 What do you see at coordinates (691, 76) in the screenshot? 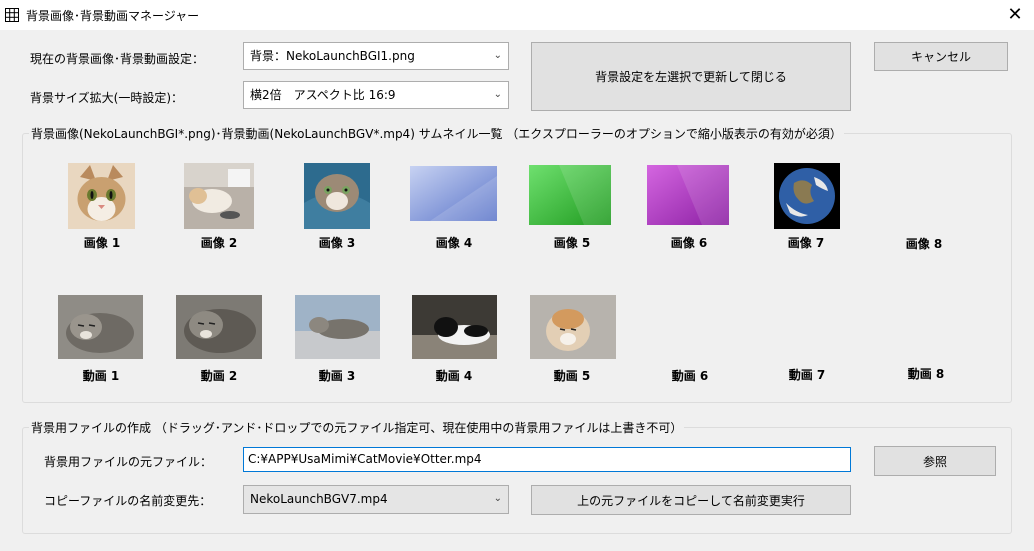
I see `apply-and-close-button: 背景設定を左選択で更新して閉じる` at bounding box center [691, 76].